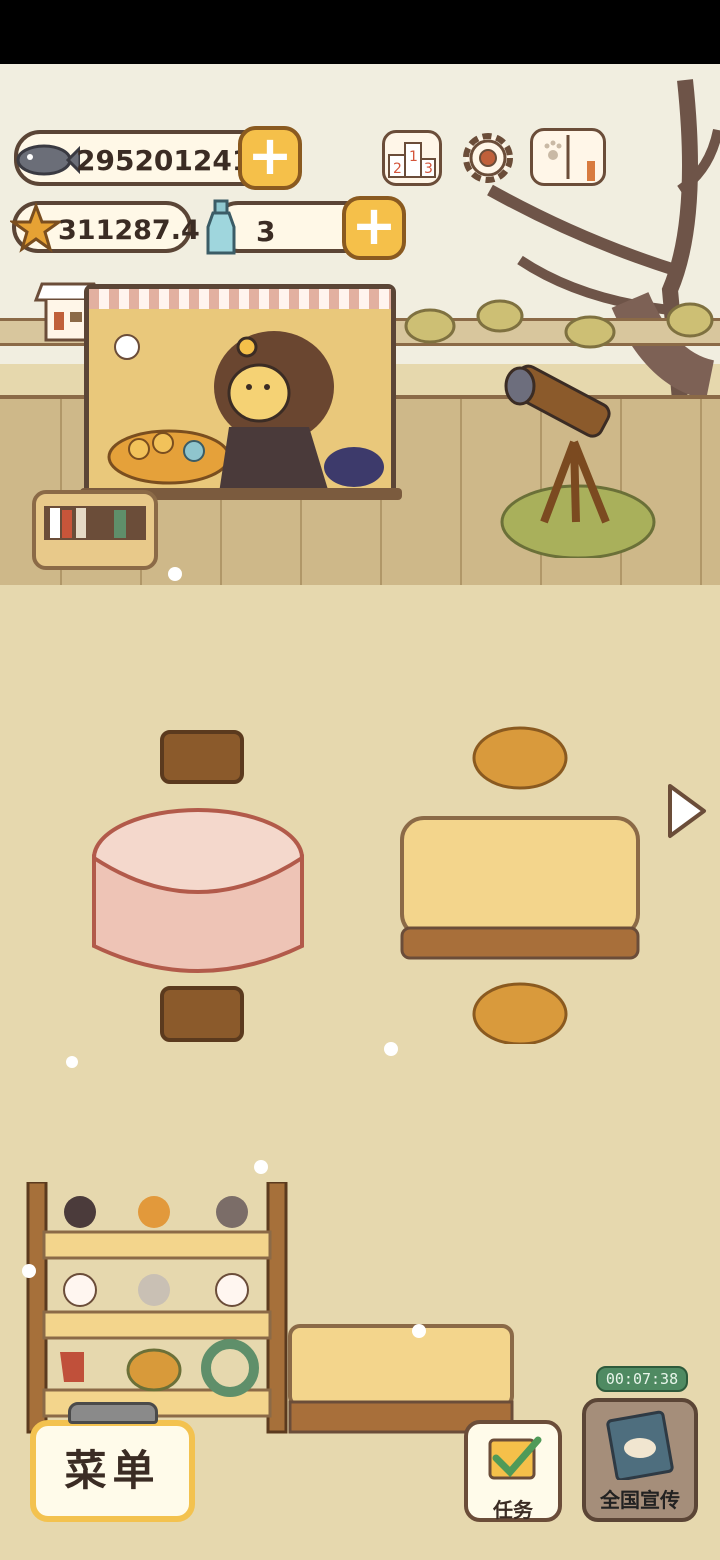 The width and height of the screenshot is (720, 1560). What do you see at coordinates (513, 1510) in the screenshot?
I see `tasks-button-label: 任务` at bounding box center [513, 1510].